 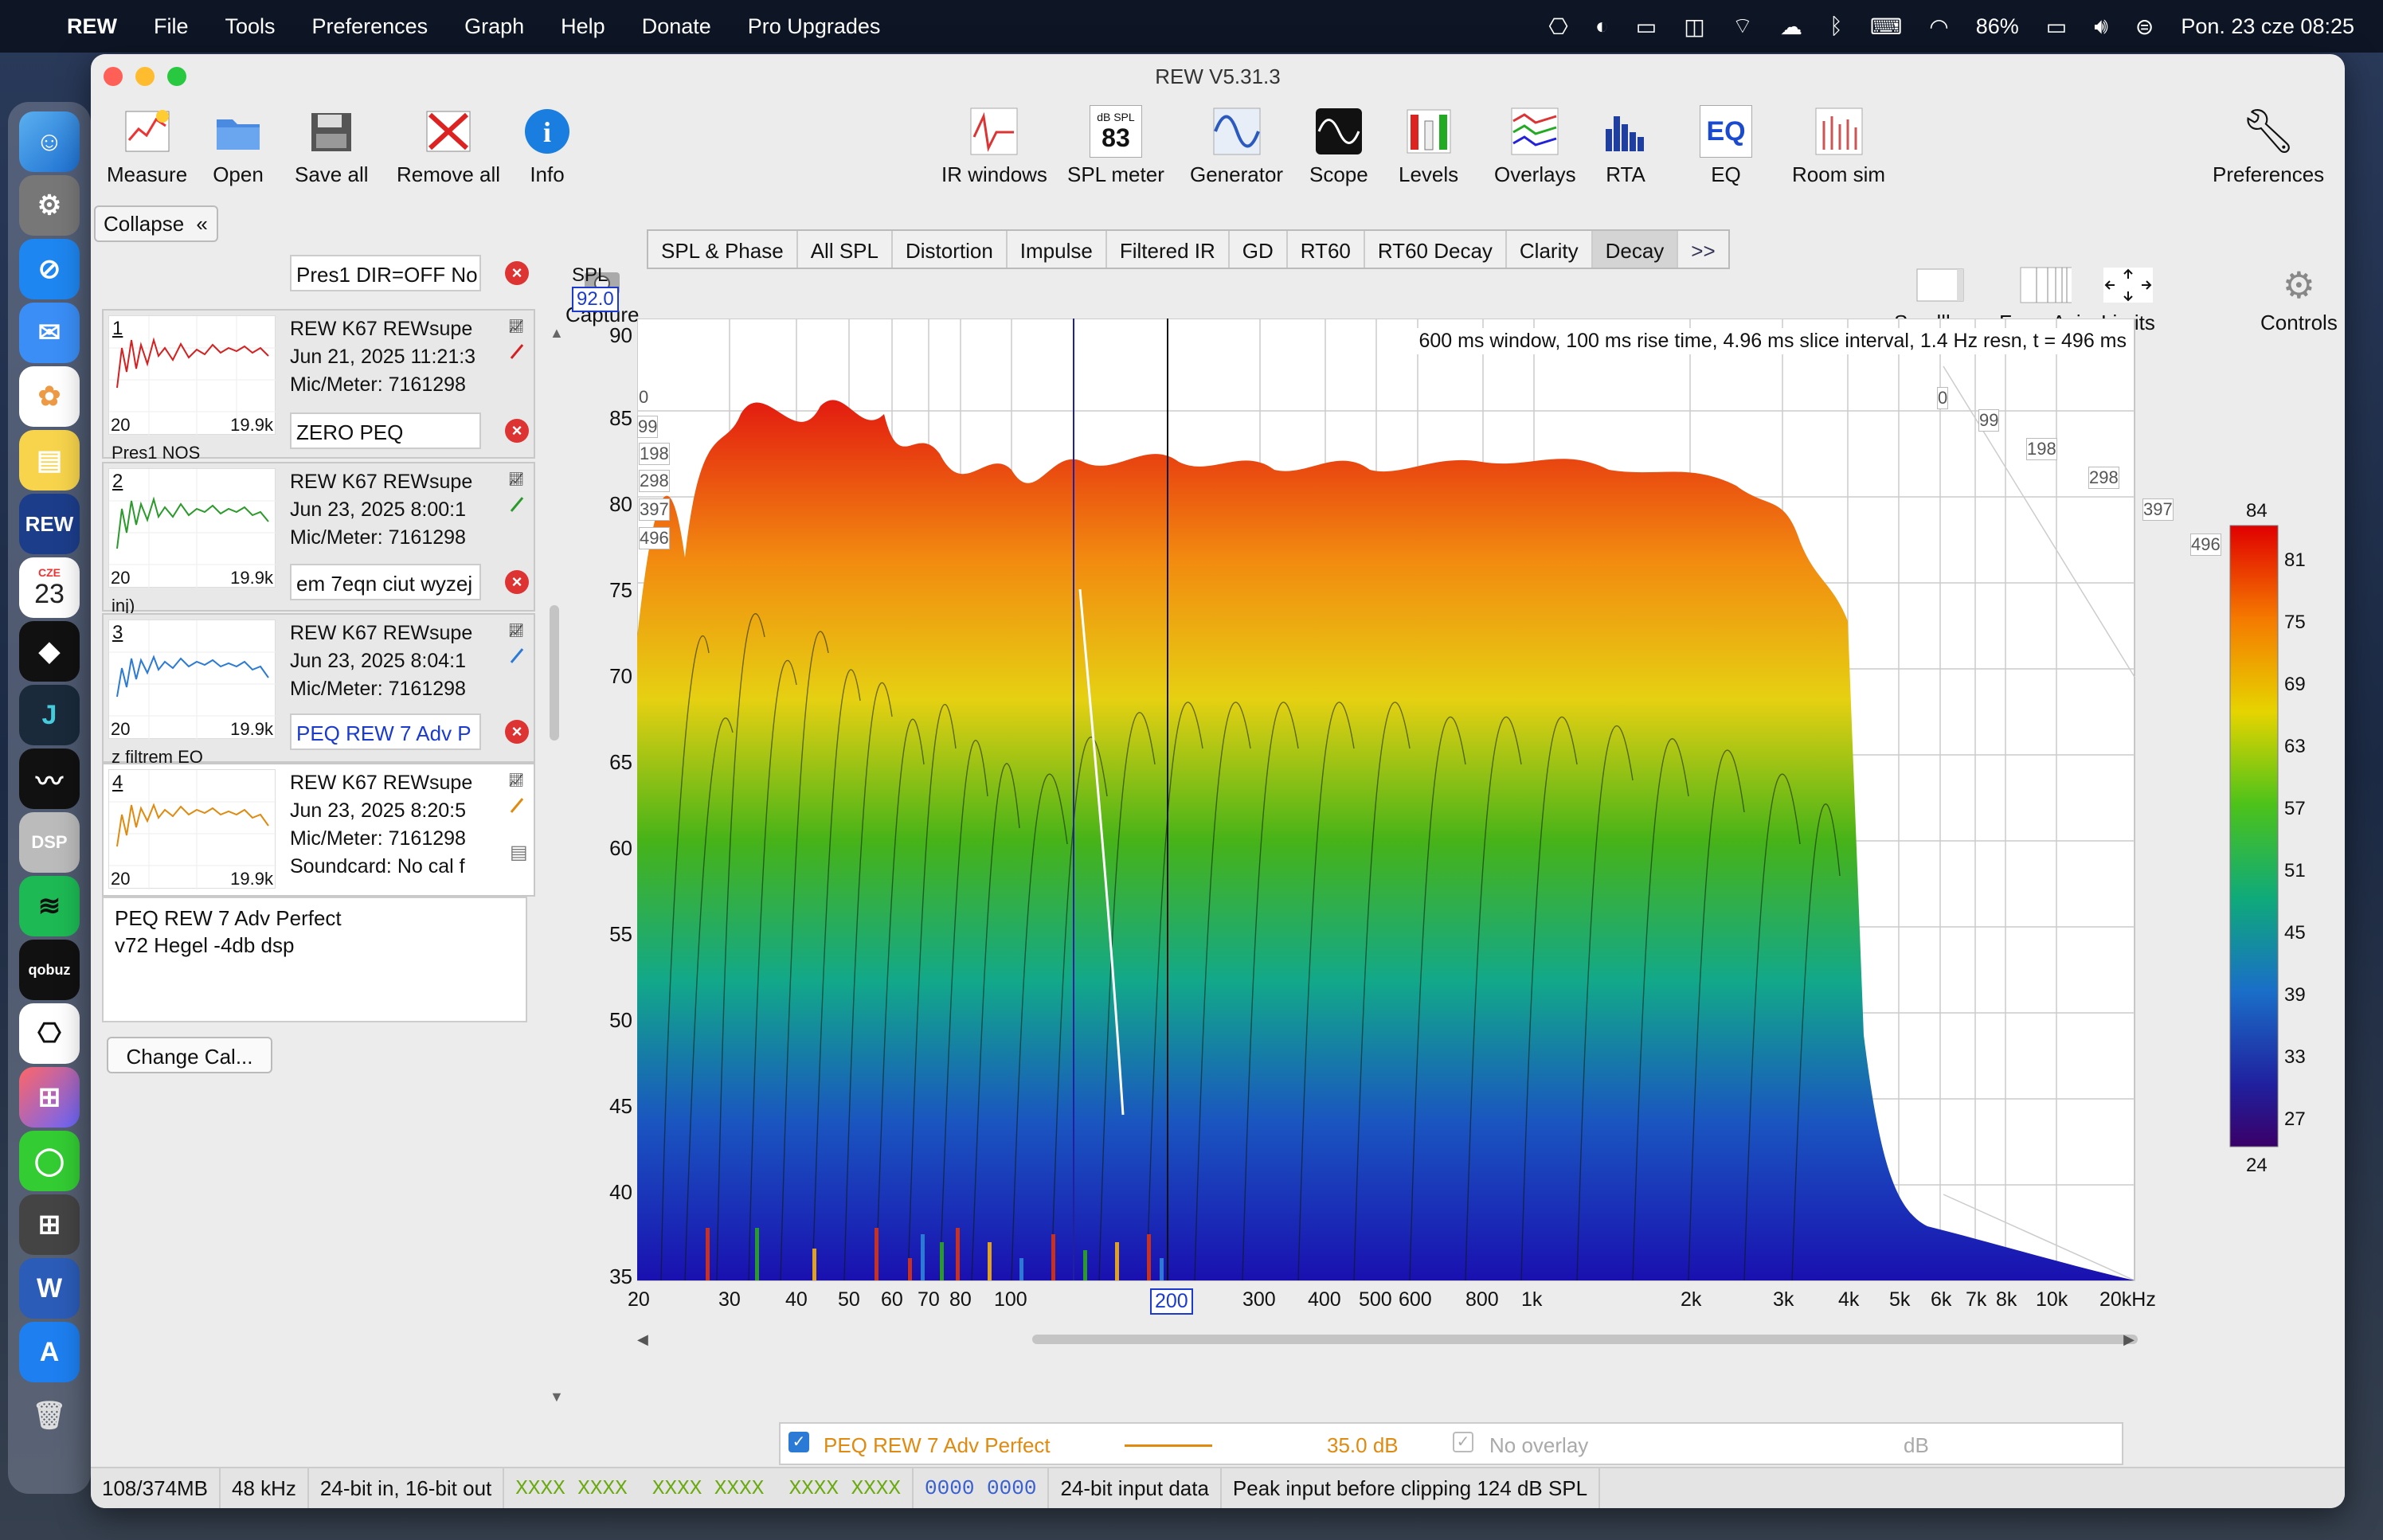 What do you see at coordinates (49, 1288) in the screenshot?
I see `word-icon: W` at bounding box center [49, 1288].